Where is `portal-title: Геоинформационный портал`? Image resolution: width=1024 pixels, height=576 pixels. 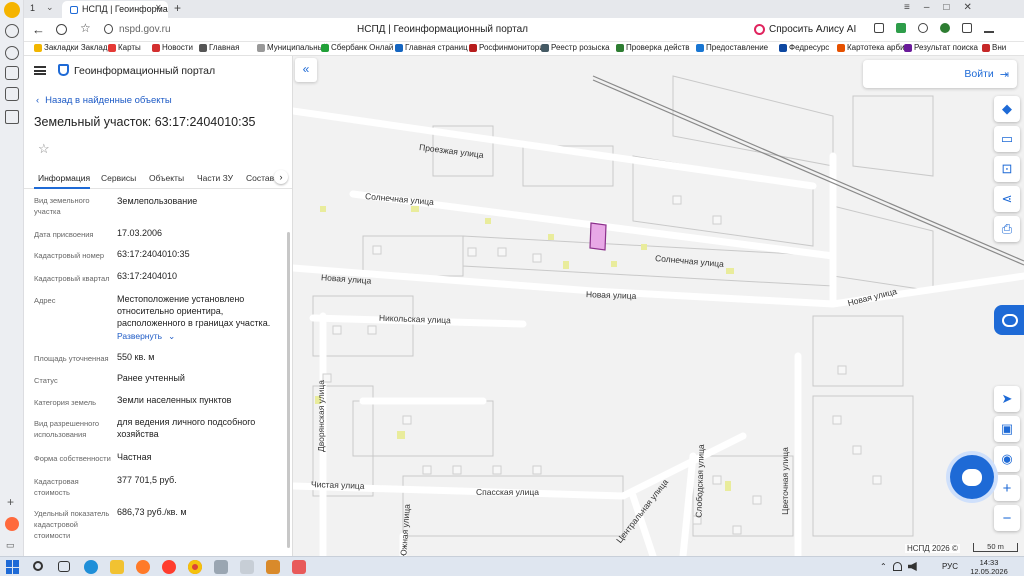
portal-title: Геоинформационный портал is located at coordinates (144, 71).